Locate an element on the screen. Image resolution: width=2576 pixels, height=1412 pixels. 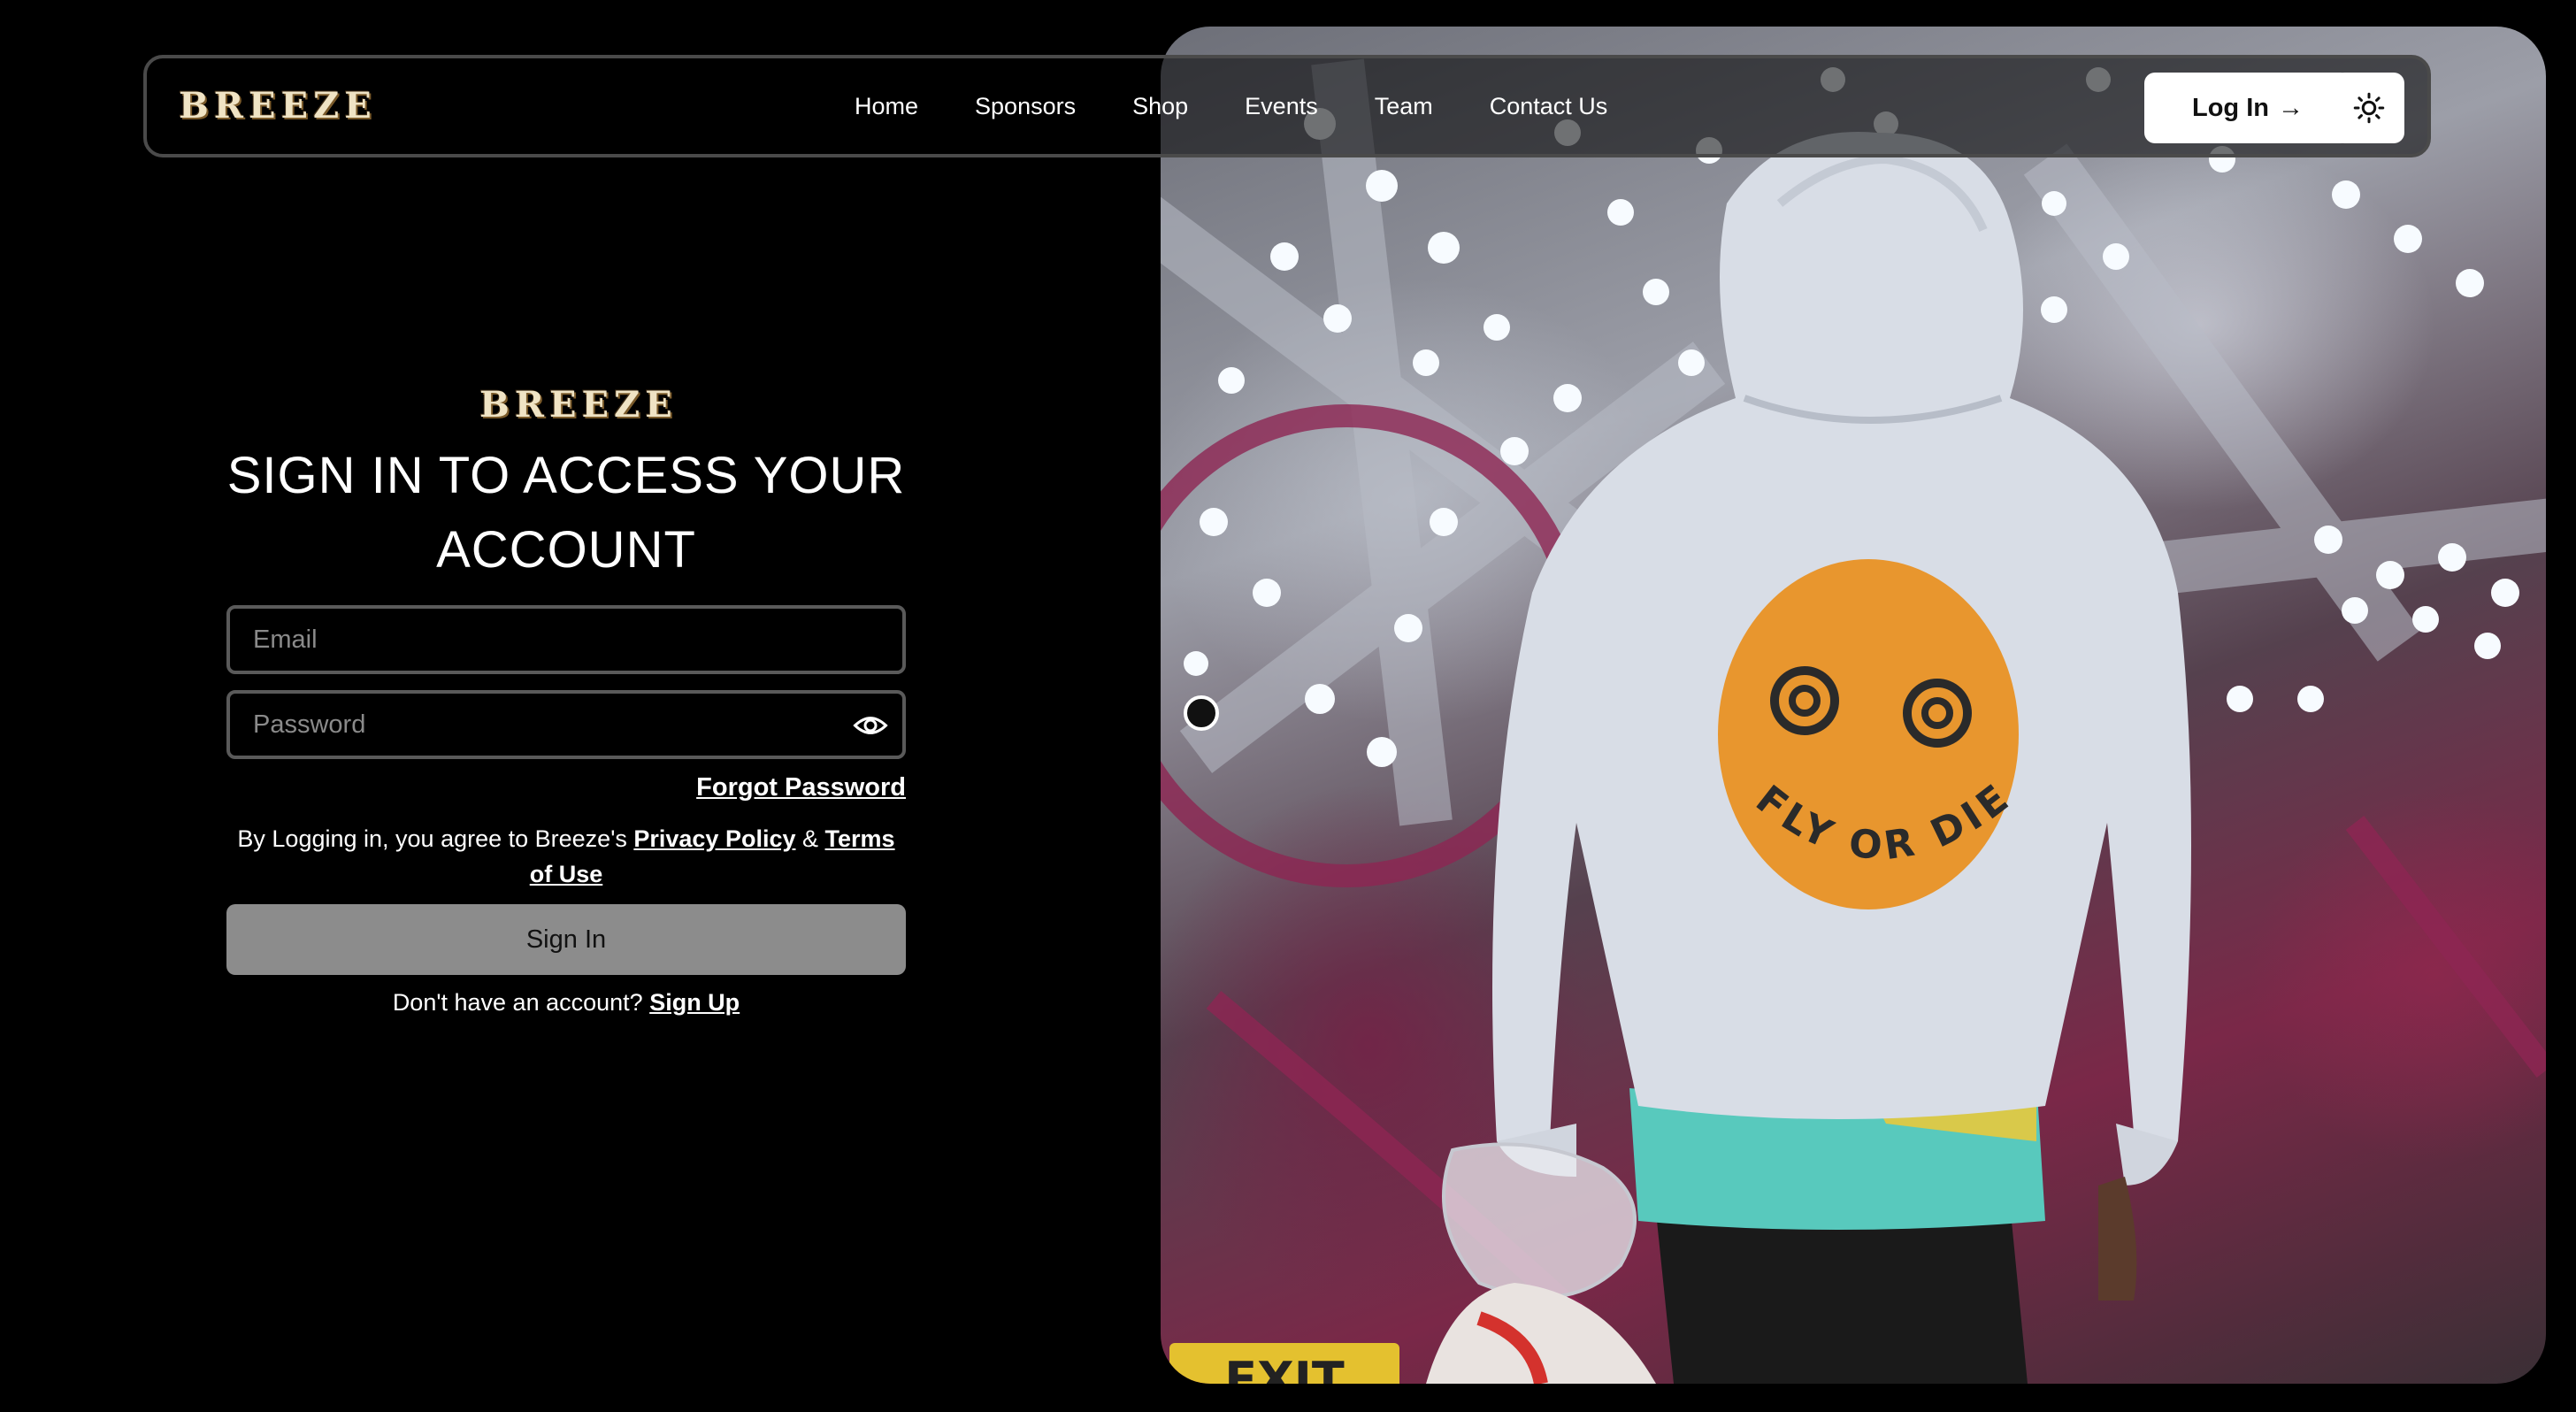
sign-in-button: Sign In is located at coordinates (566, 940).